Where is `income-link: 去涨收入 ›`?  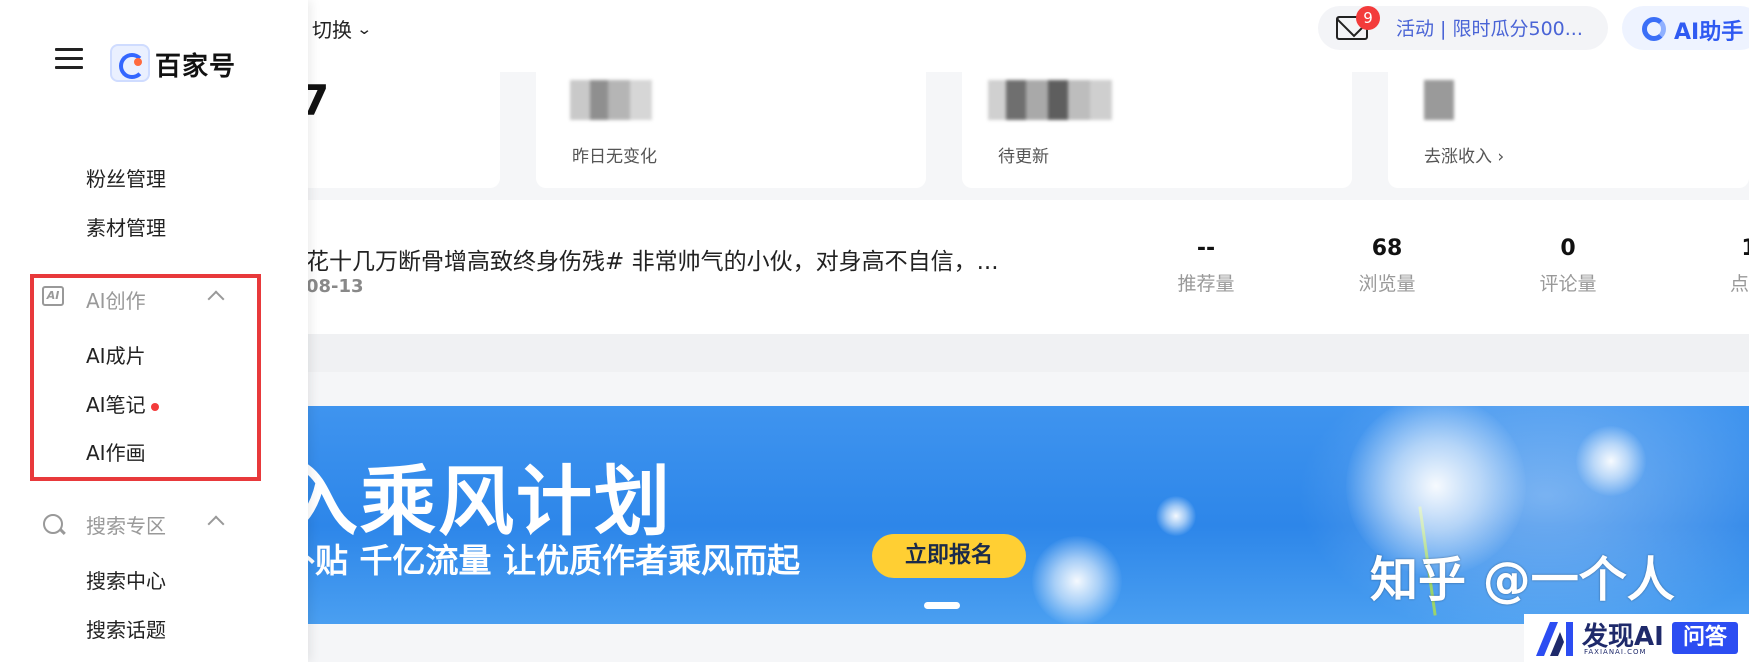 income-link: 去涨收入 › is located at coordinates (1464, 154).